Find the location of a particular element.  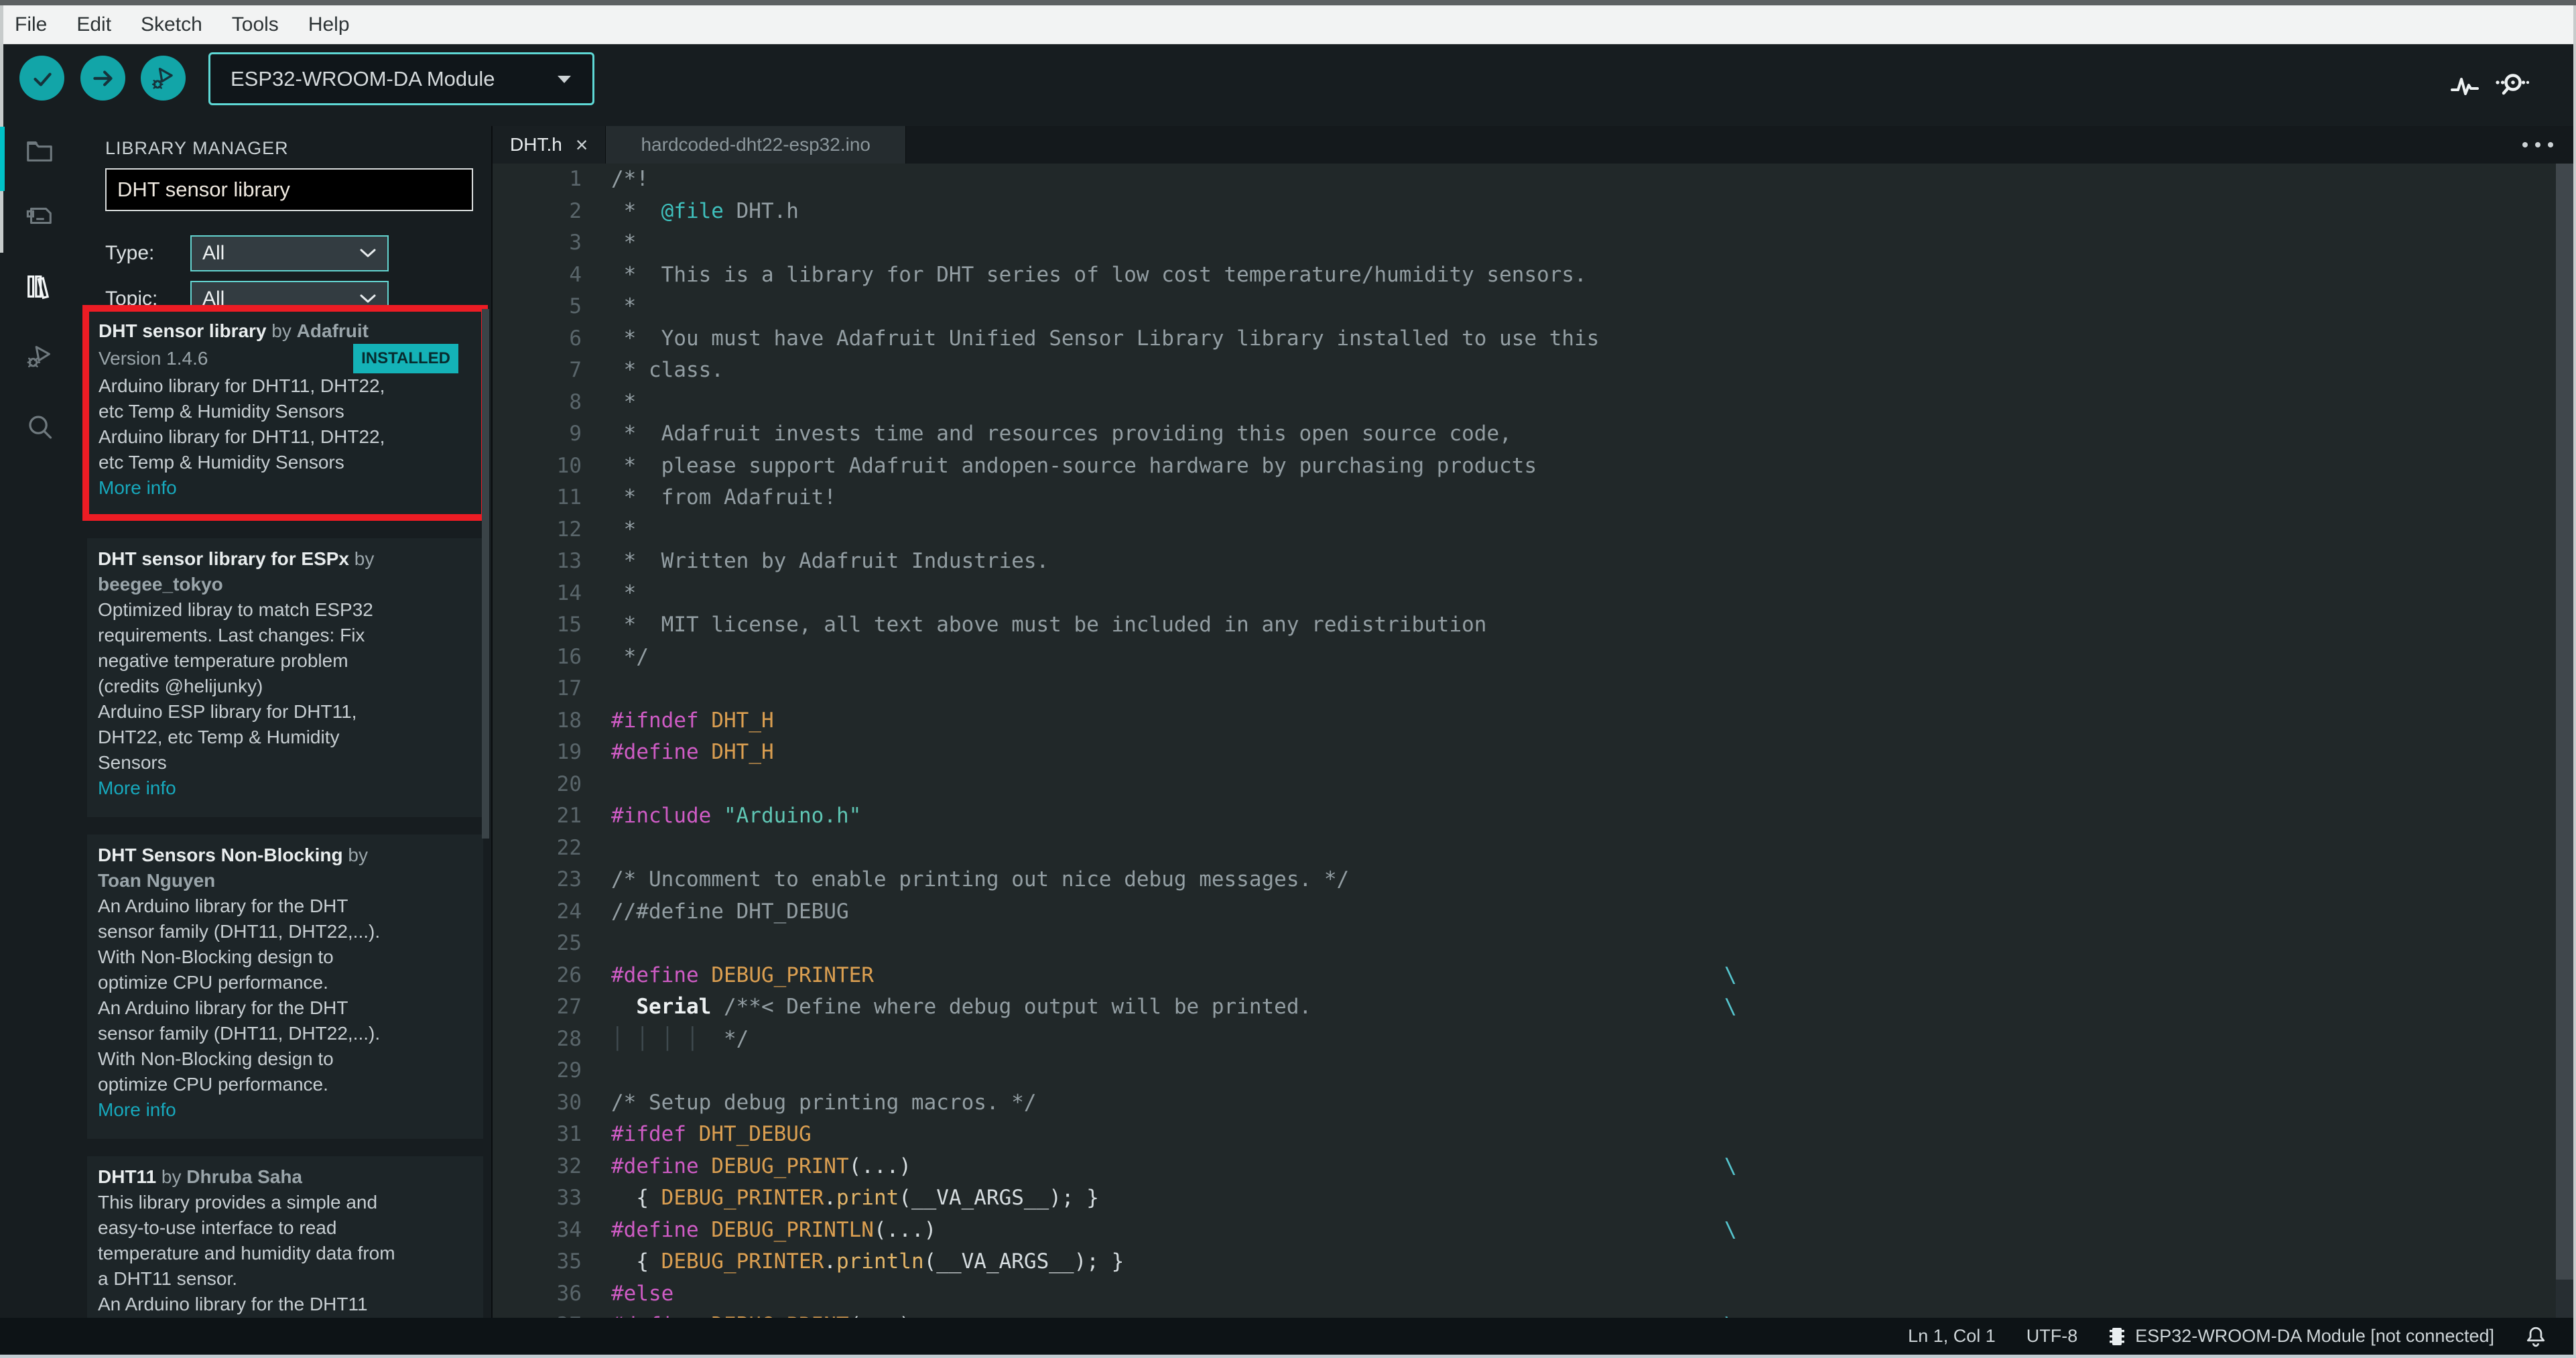

verify-button is located at coordinates (41, 78).